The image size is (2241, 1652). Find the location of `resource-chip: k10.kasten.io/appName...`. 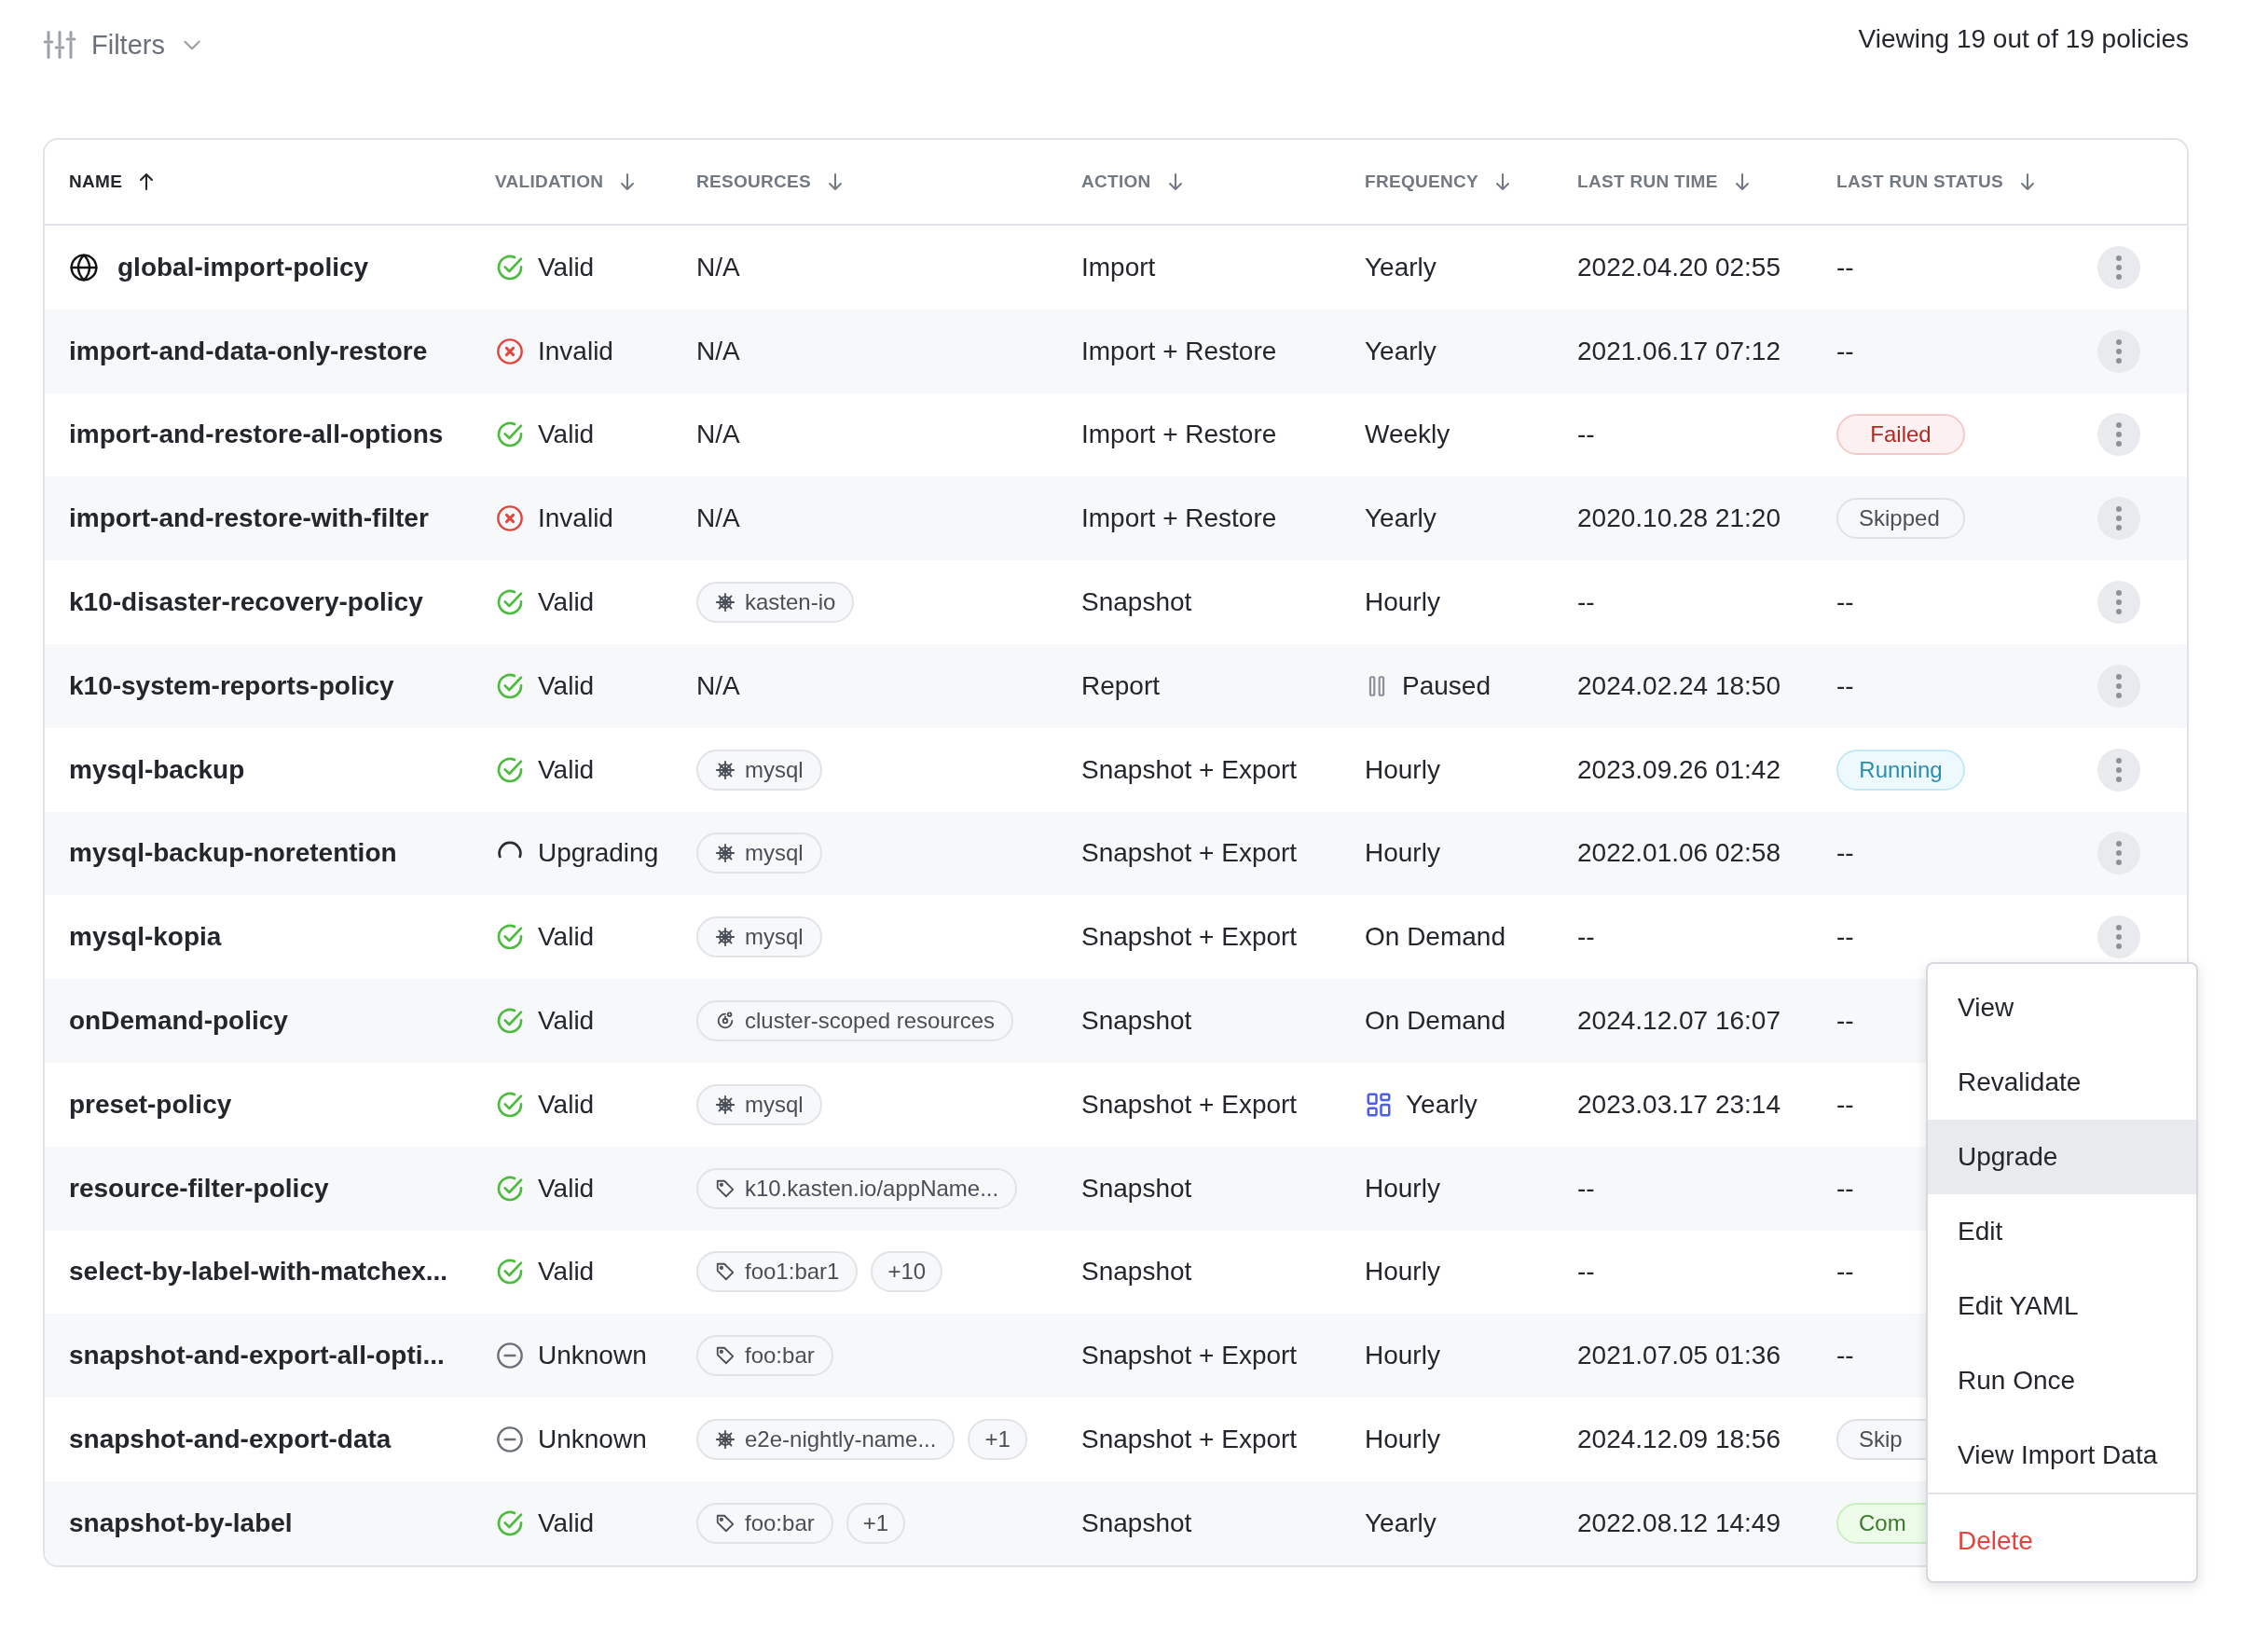

resource-chip: k10.kasten.io/appName... is located at coordinates (857, 1188).